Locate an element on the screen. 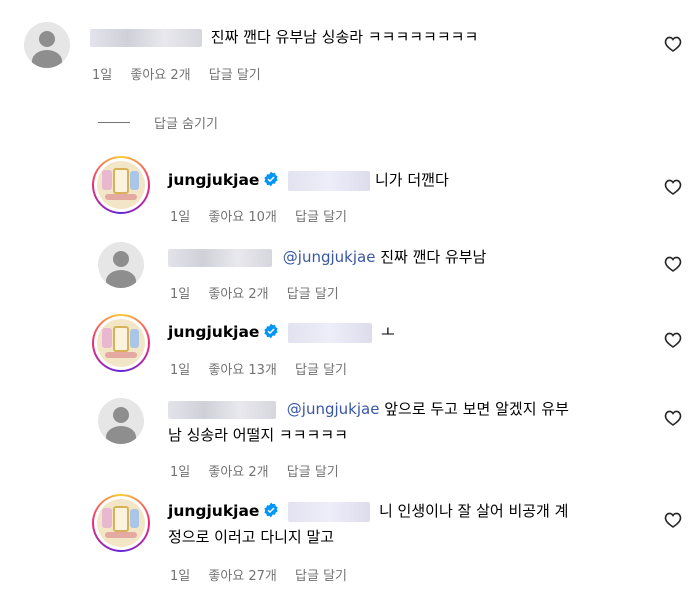 Image resolution: width=699 pixels, height=595 pixels. comment-text-line: 진짜 깬다 유부남 싱송라 ㅋㅋㅋㅋㅋㅋㅋㅋ is located at coordinates (284, 37).